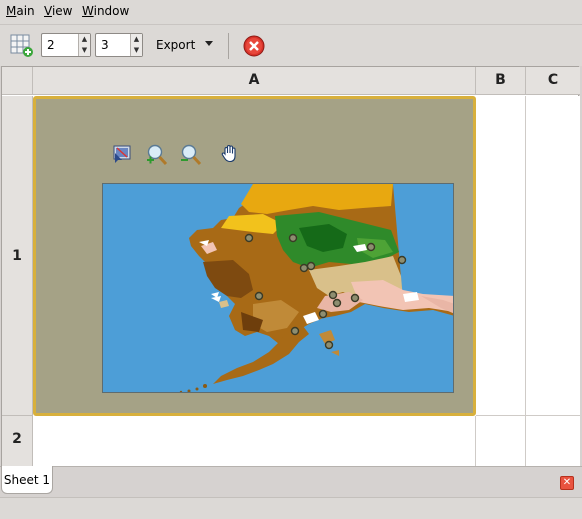  What do you see at coordinates (501, 441) in the screenshot?
I see `cell-b2` at bounding box center [501, 441].